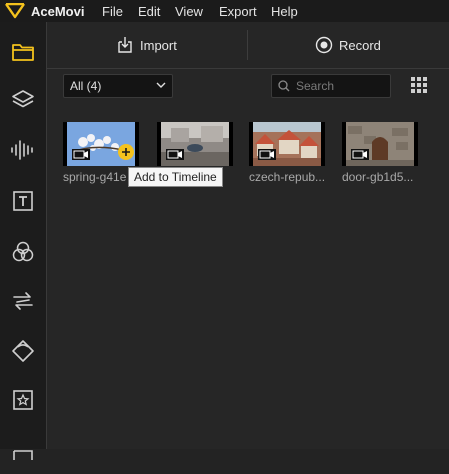  What do you see at coordinates (324, 45) in the screenshot?
I see `record-icon` at bounding box center [324, 45].